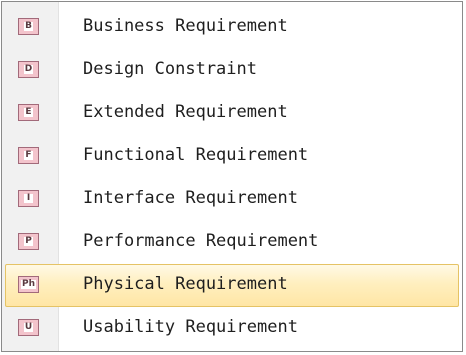 The height and width of the screenshot is (355, 466). I want to click on extended-requirement-icon: E, so click(28, 112).